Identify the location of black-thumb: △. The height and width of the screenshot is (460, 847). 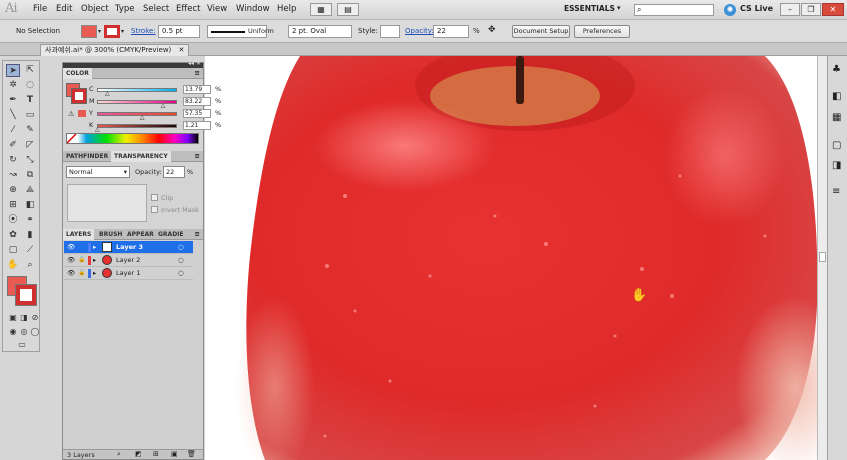
(97, 129).